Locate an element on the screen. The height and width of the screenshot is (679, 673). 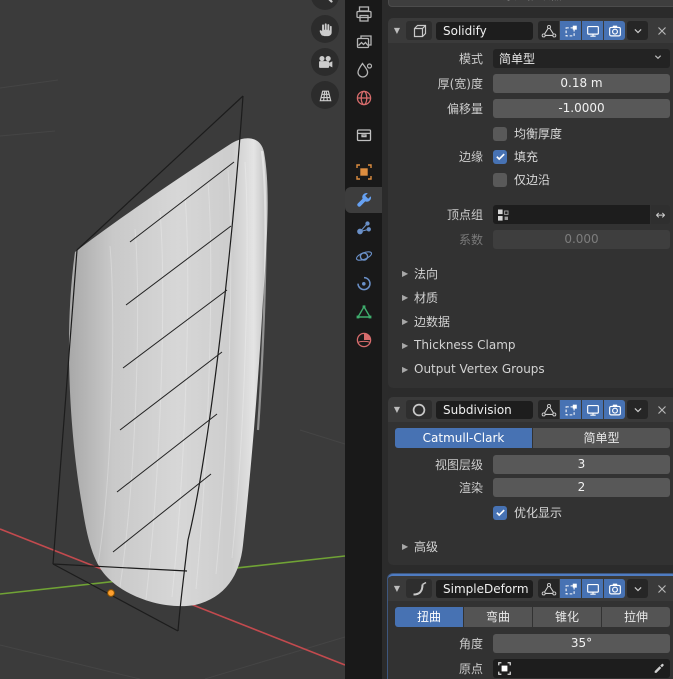
angle-slider: 35° is located at coordinates (581, 643).